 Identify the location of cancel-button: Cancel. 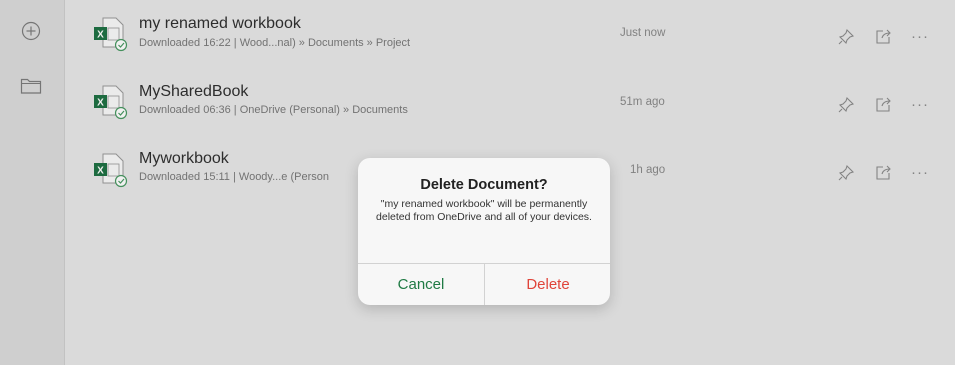
(421, 284).